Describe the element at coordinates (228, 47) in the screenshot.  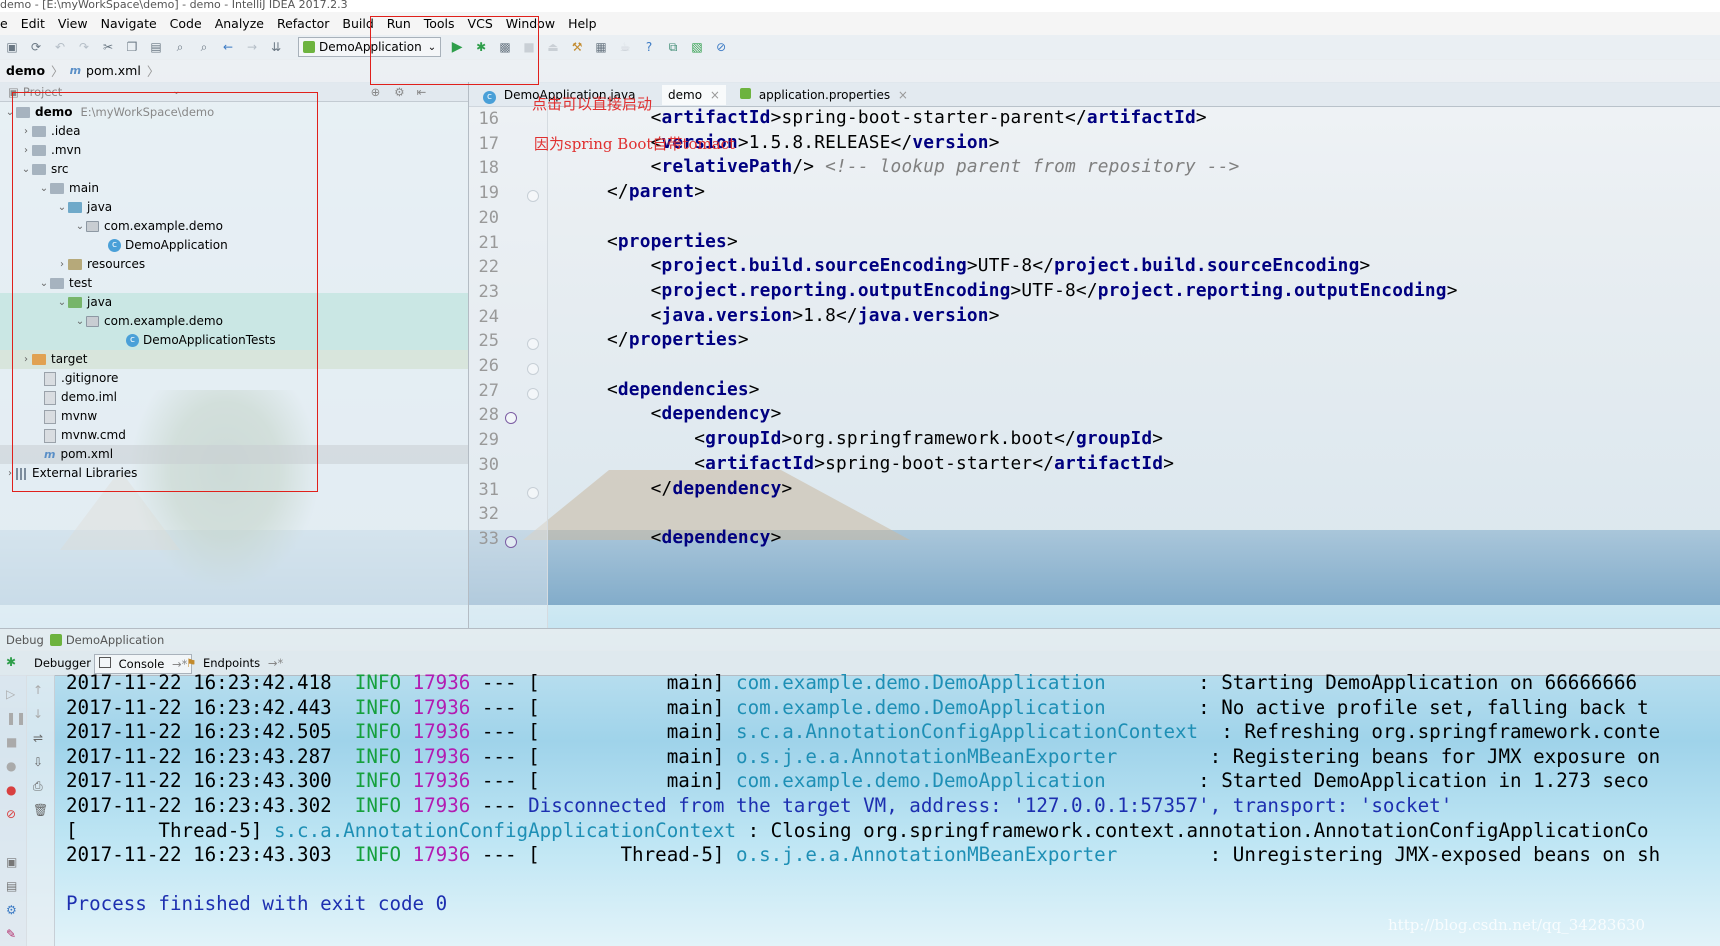
I see `back-icon: ←` at that location.